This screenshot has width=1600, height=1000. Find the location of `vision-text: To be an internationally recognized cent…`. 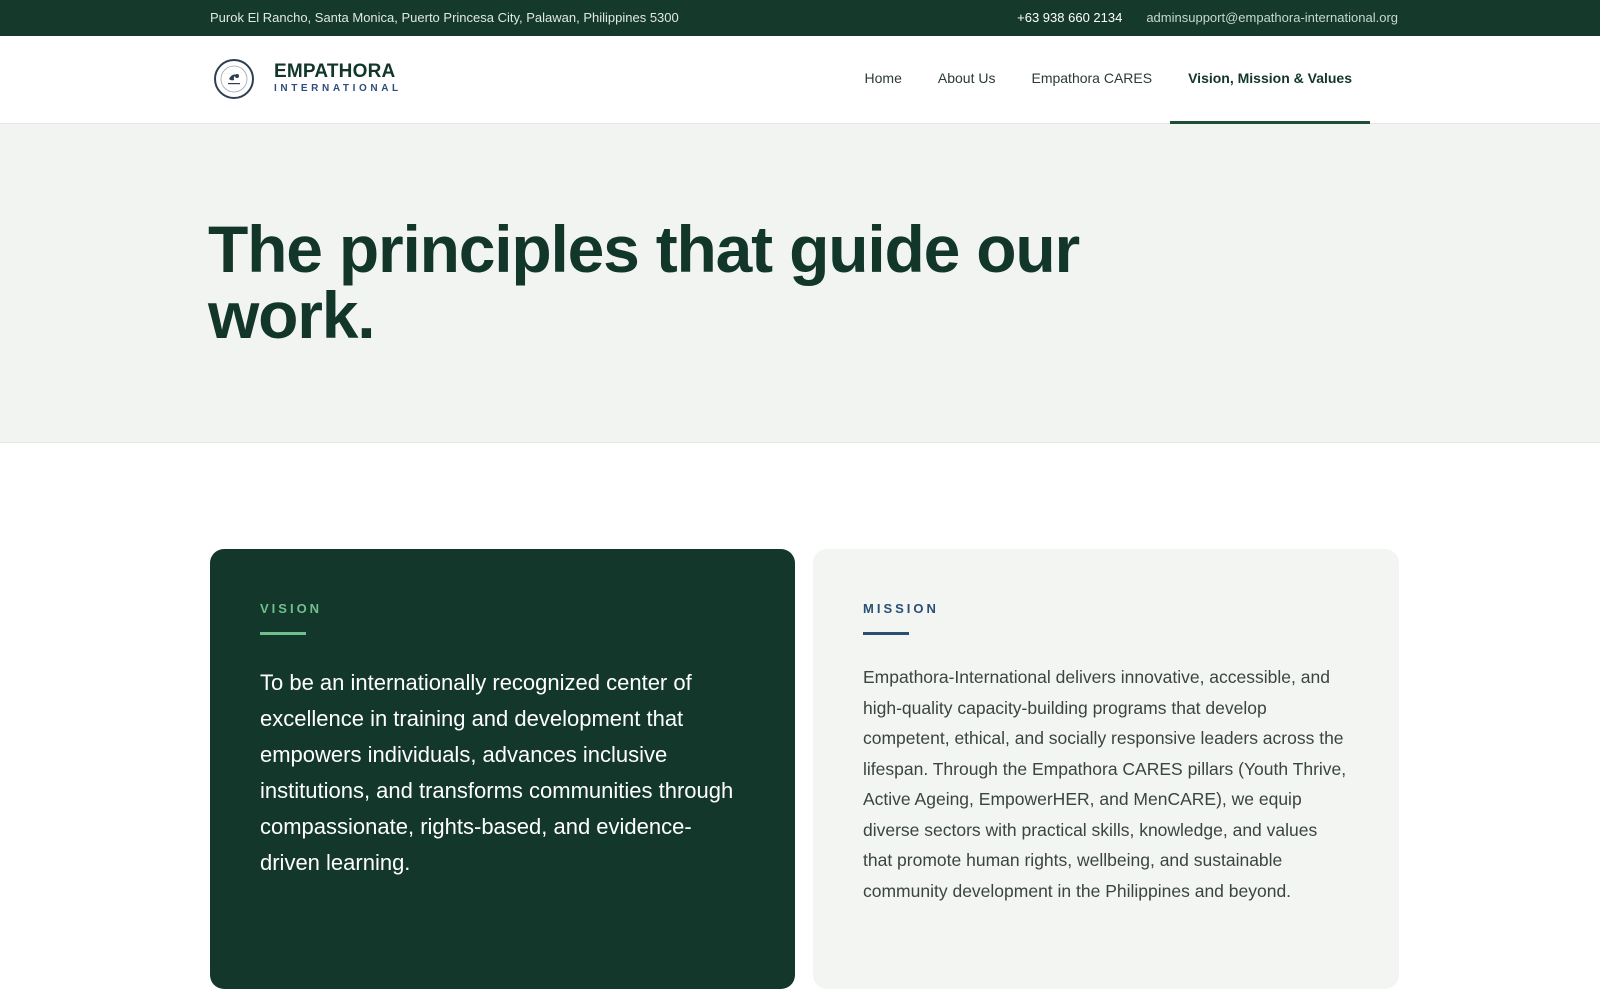

vision-text: To be an internationally recognized cent… is located at coordinates (497, 772).